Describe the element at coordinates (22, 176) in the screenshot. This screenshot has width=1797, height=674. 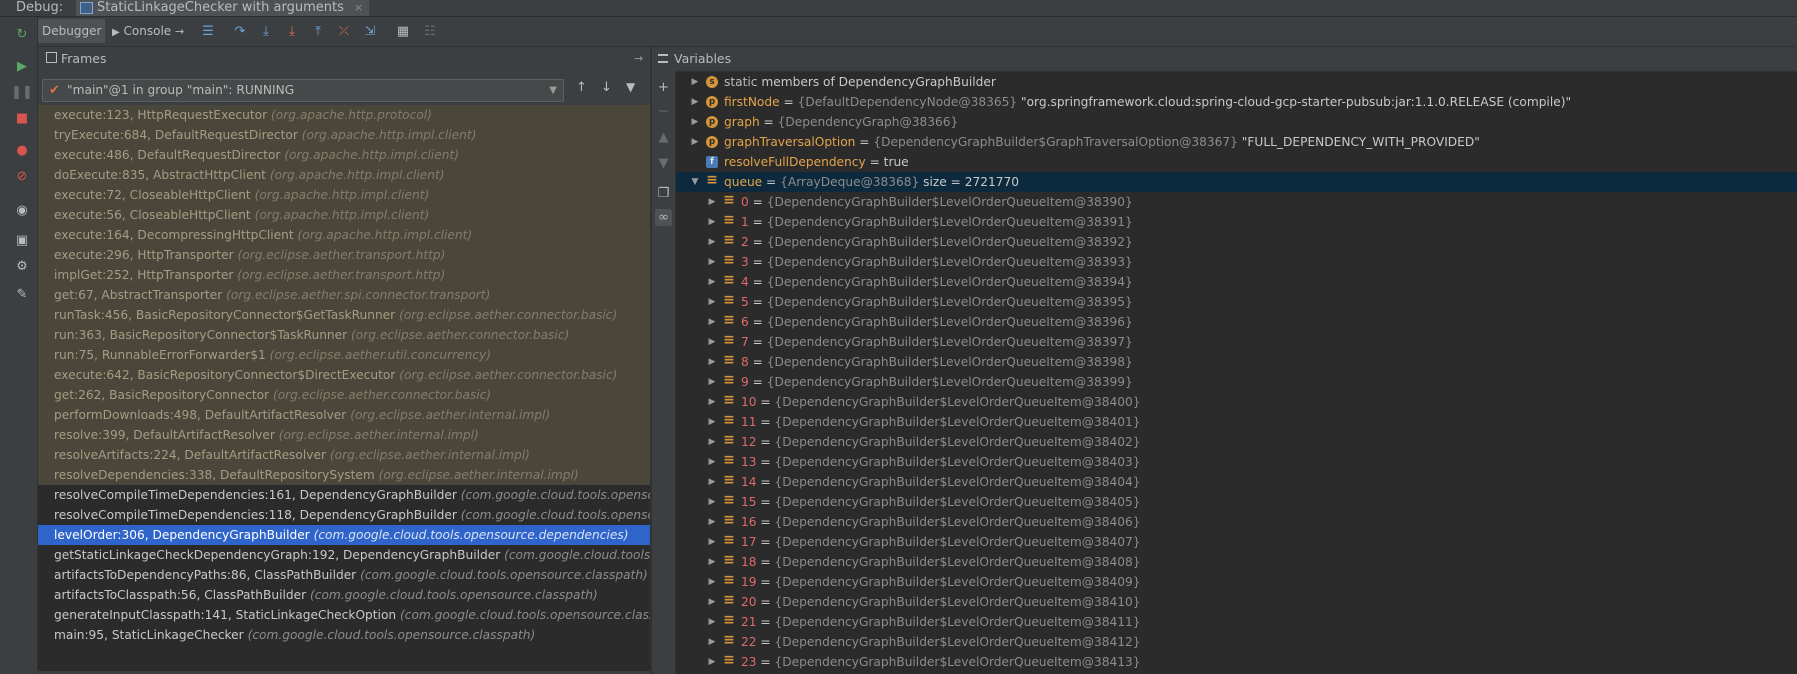
I see `mute-breakpoints-icon: ⊘` at that location.